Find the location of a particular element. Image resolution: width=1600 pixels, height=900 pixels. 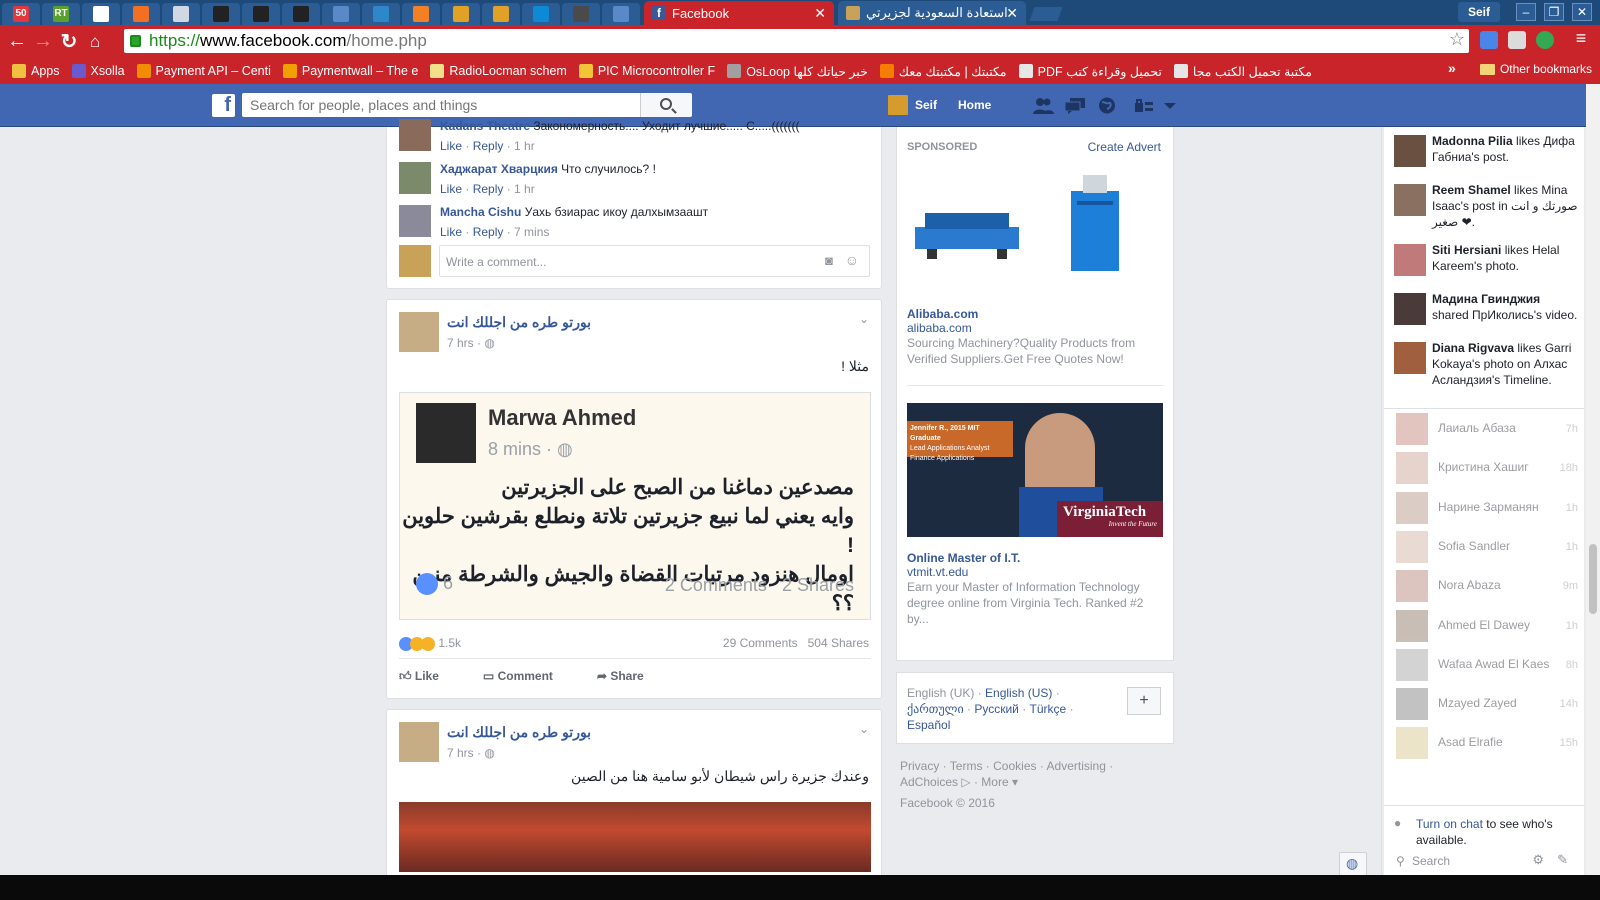

language-globe-button: ◍ is located at coordinates (1353, 864).